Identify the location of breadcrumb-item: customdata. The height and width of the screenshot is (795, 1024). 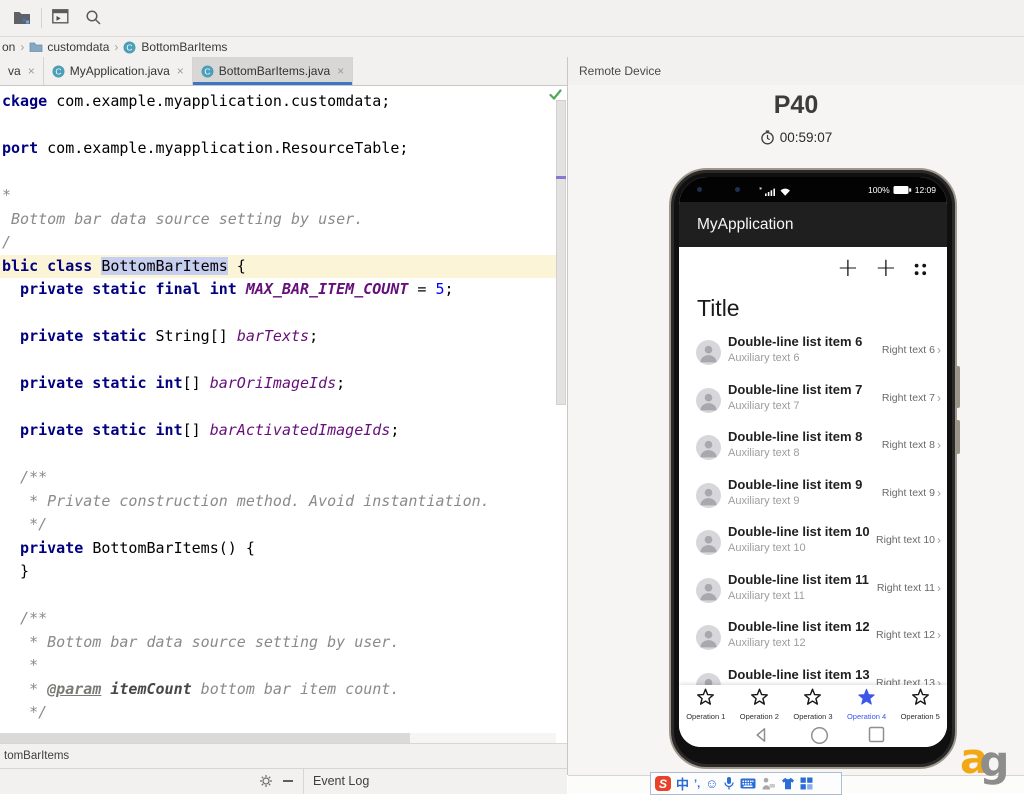
(78, 47).